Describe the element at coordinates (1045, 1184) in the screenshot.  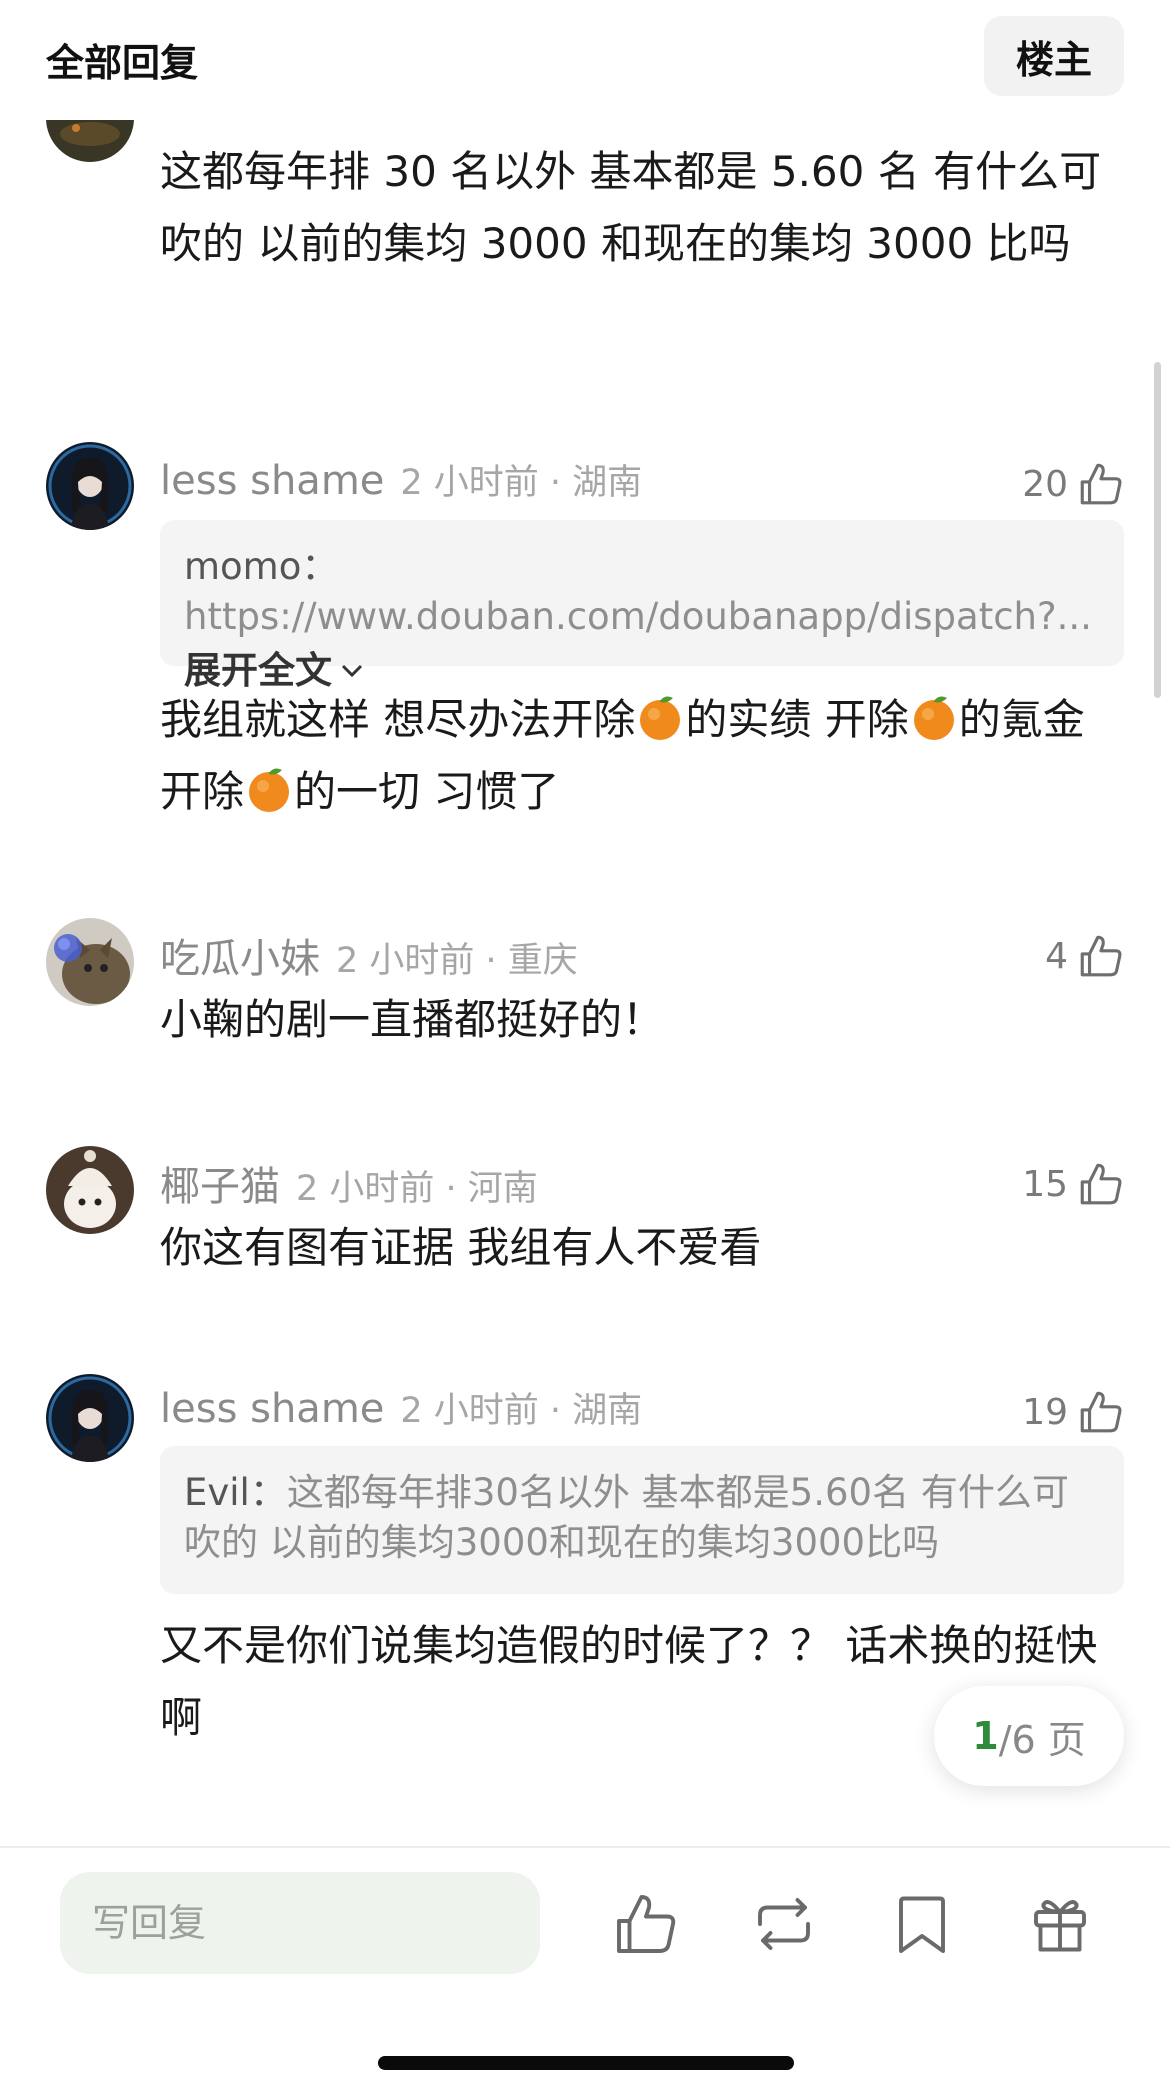
I see `like-count: 15` at that location.